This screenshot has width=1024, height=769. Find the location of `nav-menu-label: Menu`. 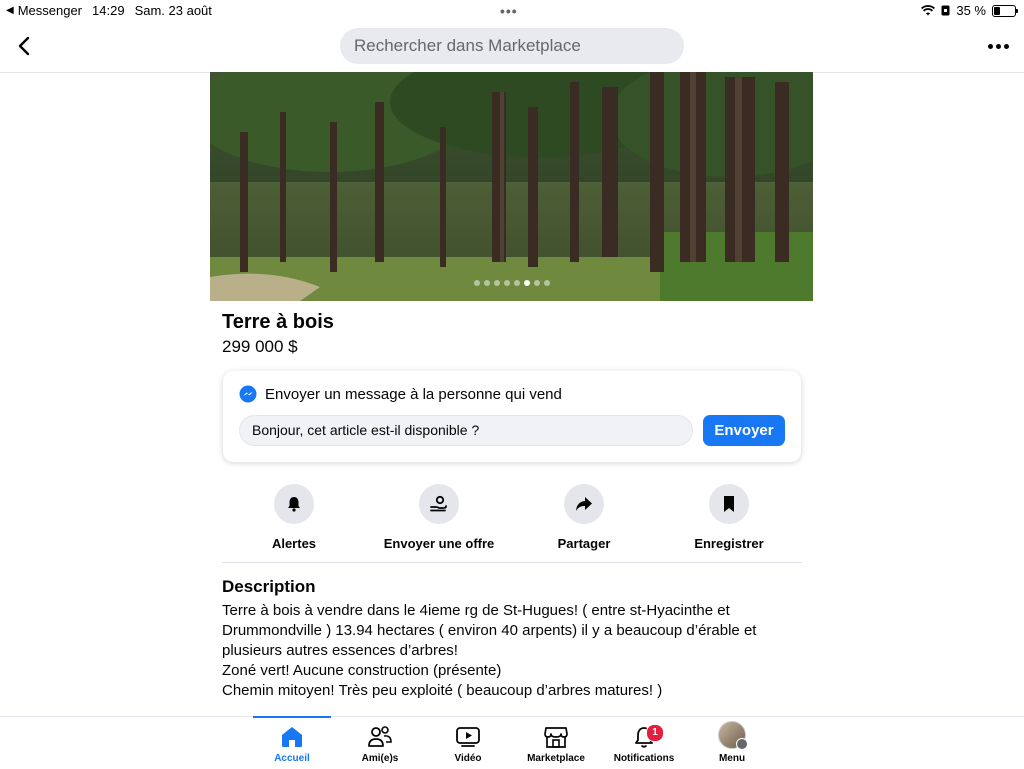

nav-menu-label: Menu is located at coordinates (732, 758).